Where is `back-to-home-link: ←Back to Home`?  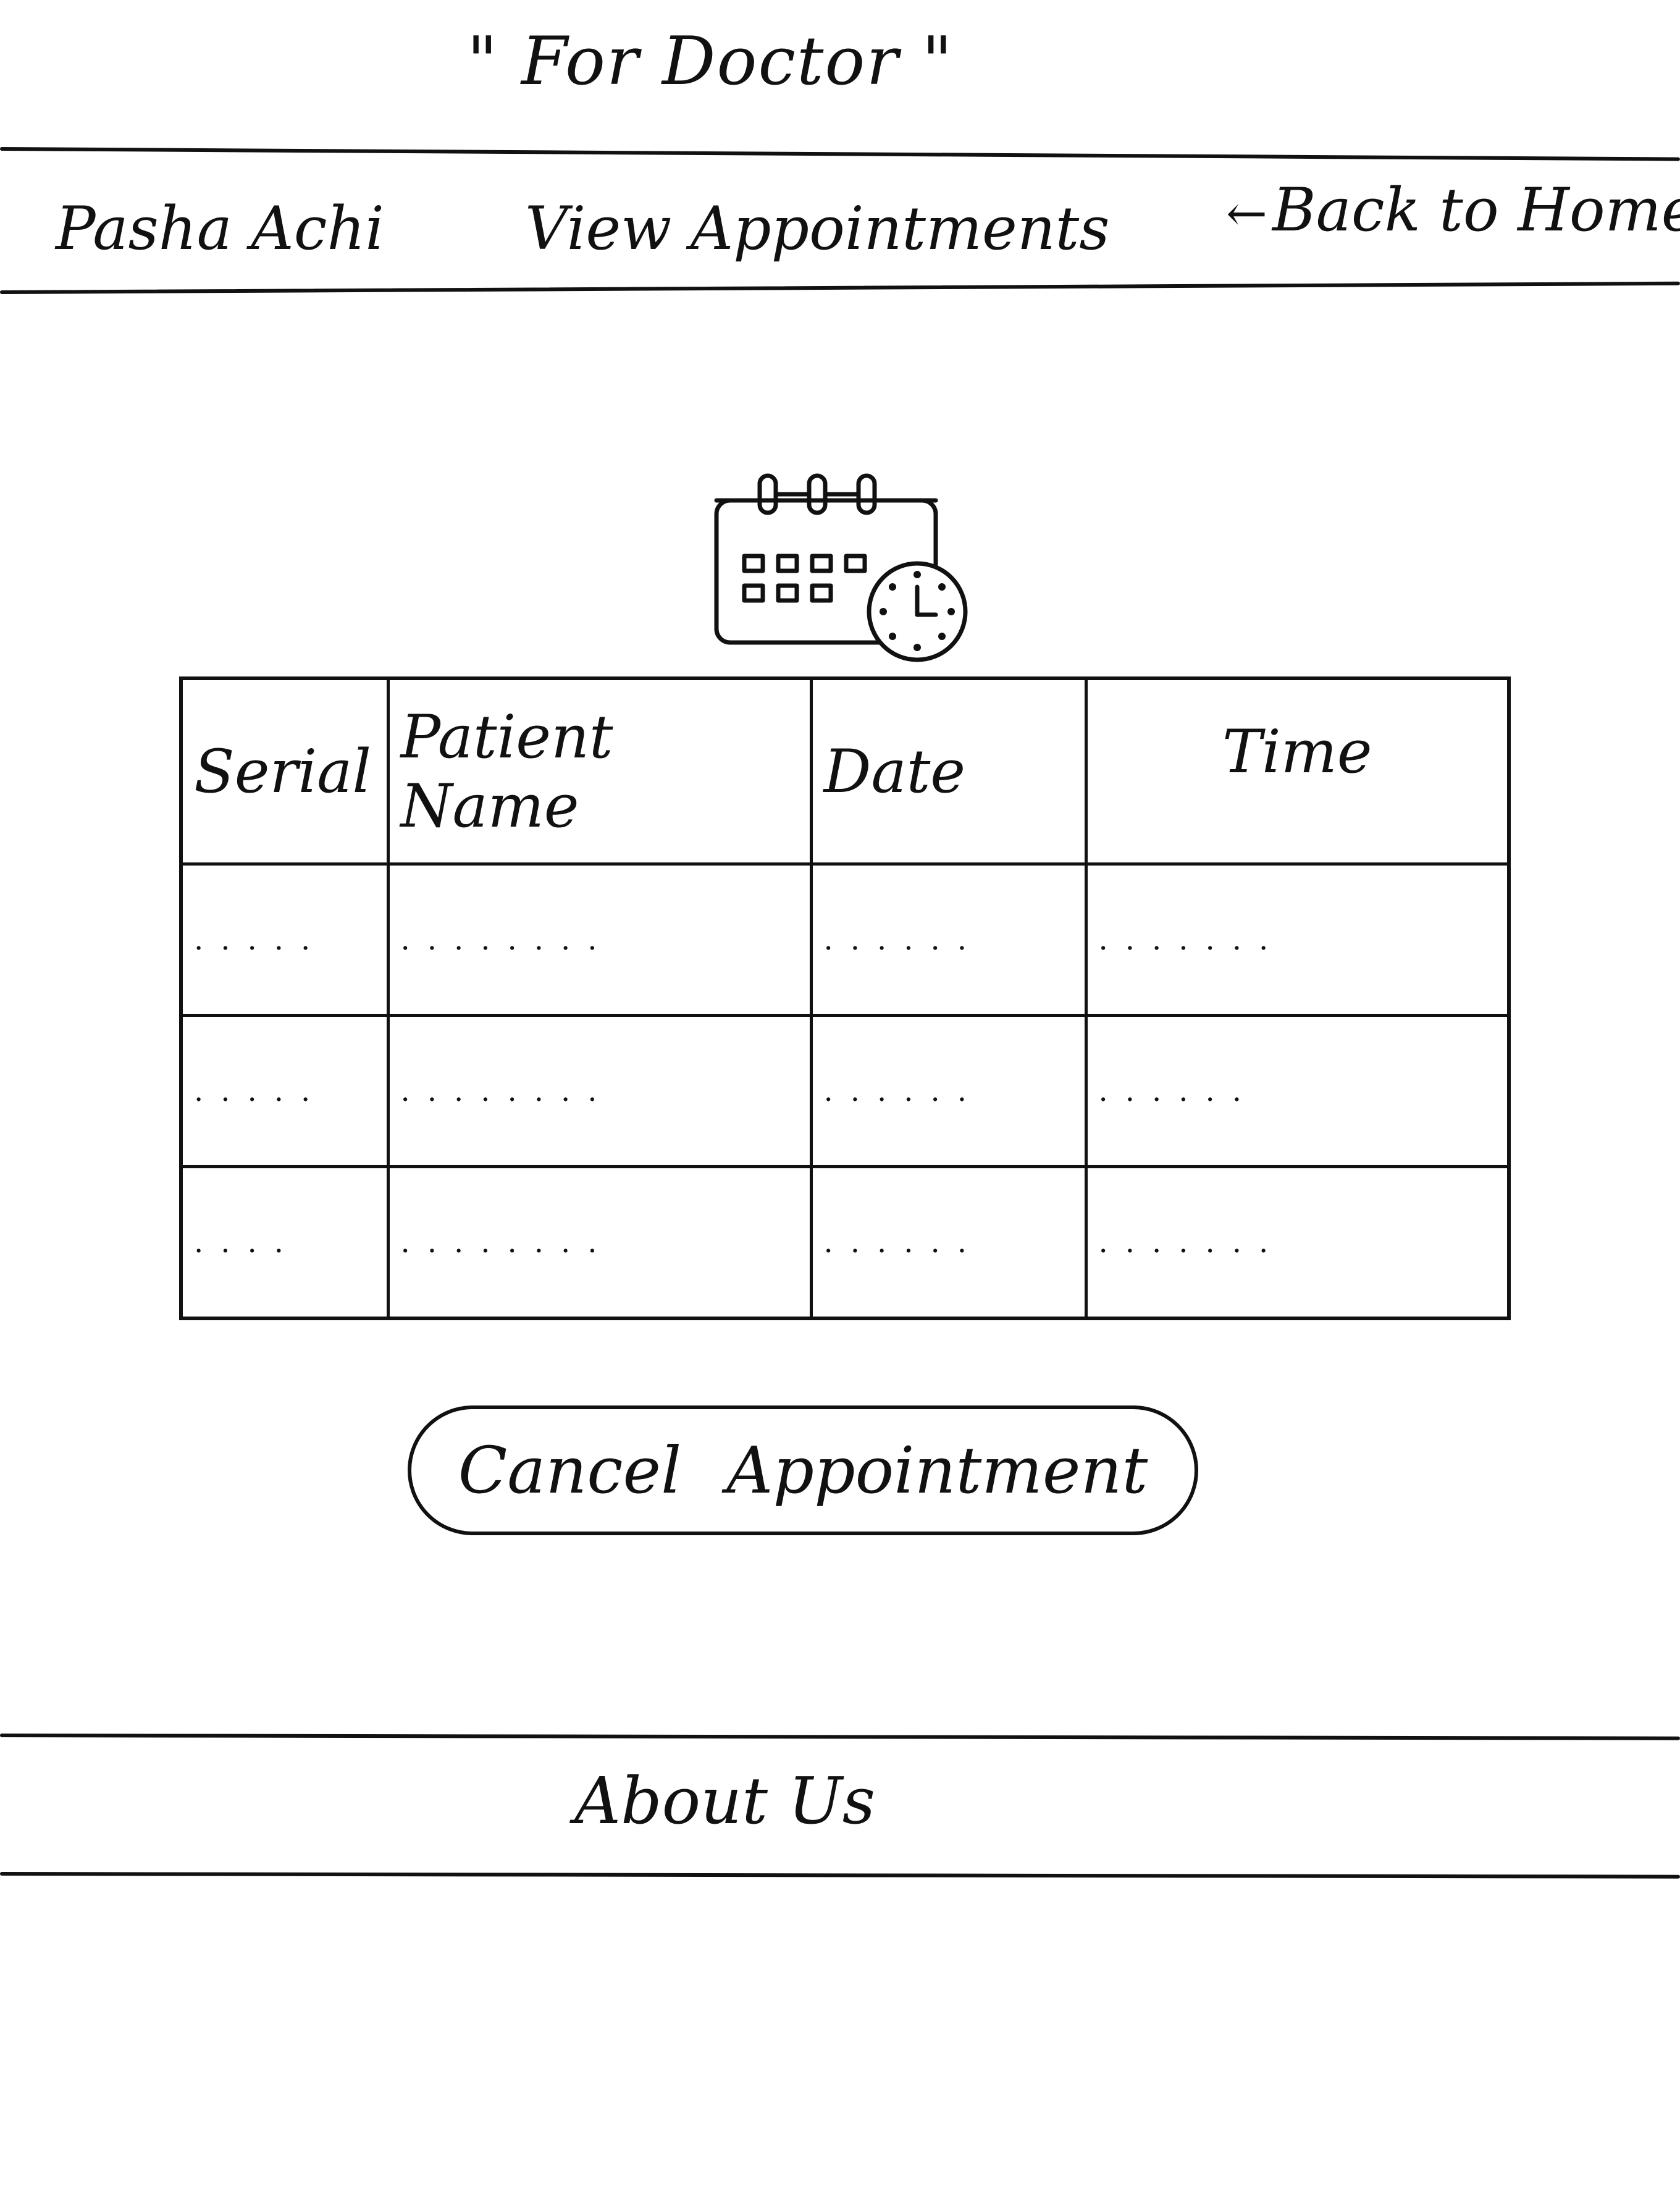 back-to-home-link: ←Back to Home is located at coordinates (1453, 210).